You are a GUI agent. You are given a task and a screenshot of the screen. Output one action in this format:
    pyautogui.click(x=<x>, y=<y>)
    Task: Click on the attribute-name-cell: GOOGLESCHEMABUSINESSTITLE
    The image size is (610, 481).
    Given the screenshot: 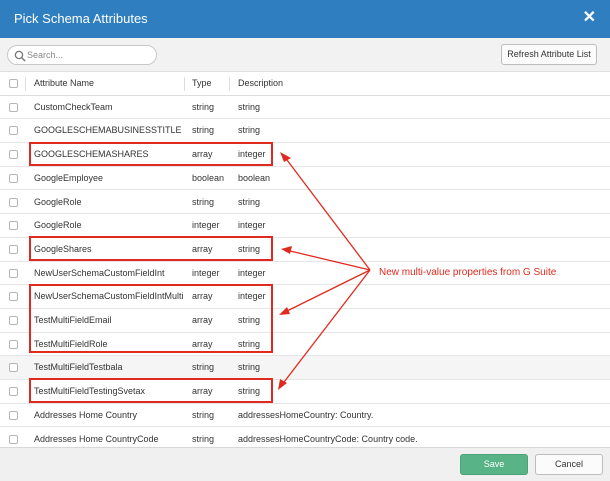 What is the action you would take?
    pyautogui.click(x=108, y=130)
    